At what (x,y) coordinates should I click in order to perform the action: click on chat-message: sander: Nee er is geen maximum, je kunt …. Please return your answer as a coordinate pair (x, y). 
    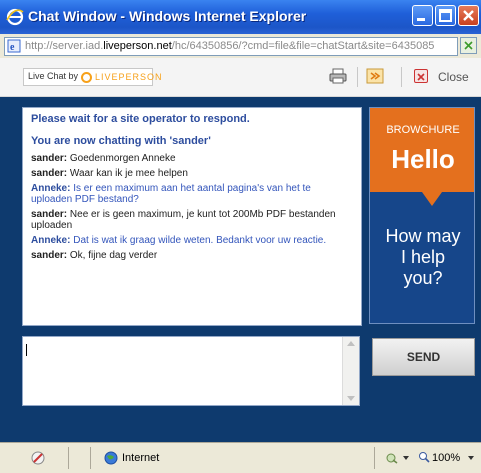
    Looking at the image, I should click on (192, 220).